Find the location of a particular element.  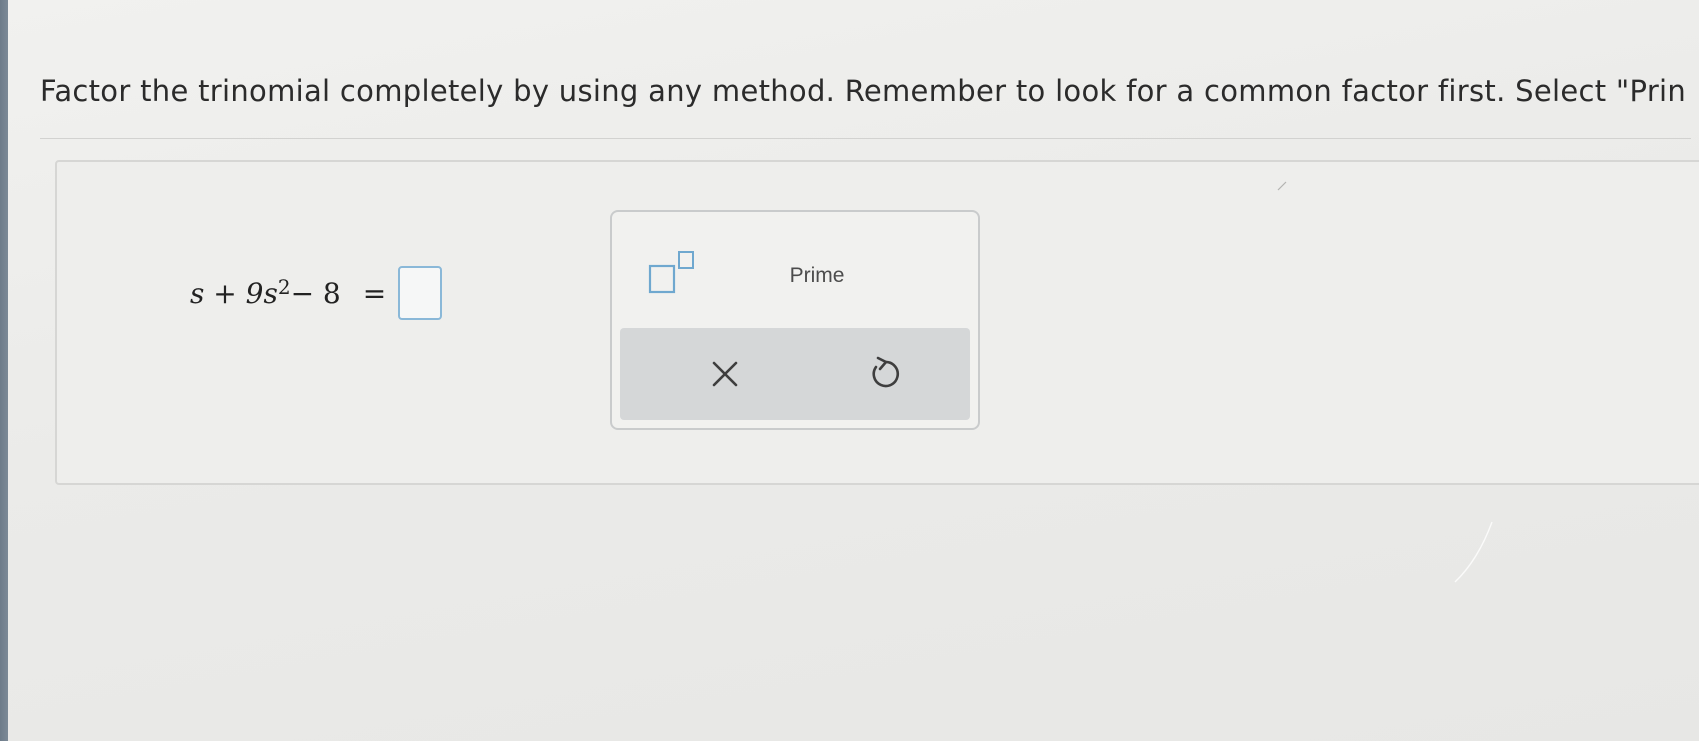

superscript-template-icon is located at coordinates (671, 272).